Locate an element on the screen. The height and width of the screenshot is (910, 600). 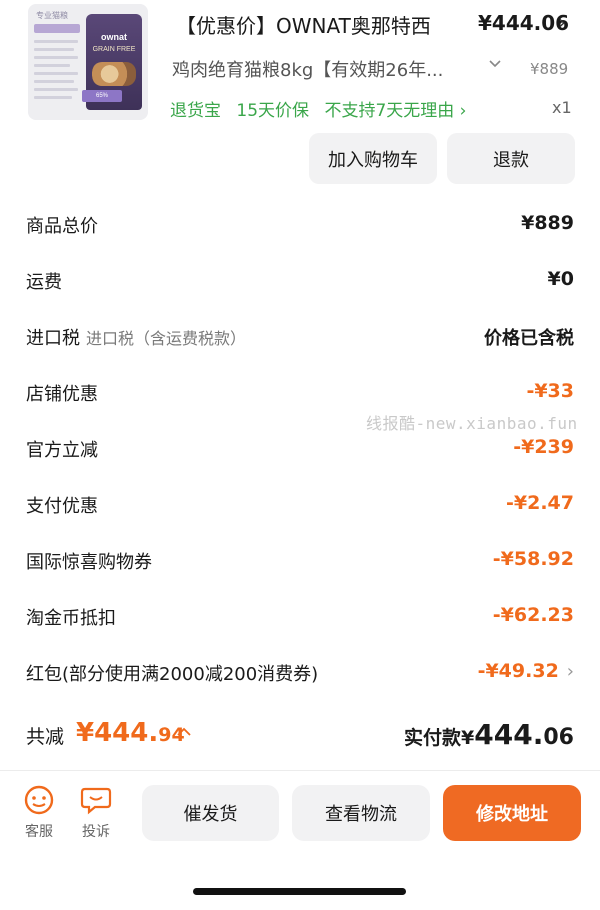
original-price: ¥889 is located at coordinates (549, 69).